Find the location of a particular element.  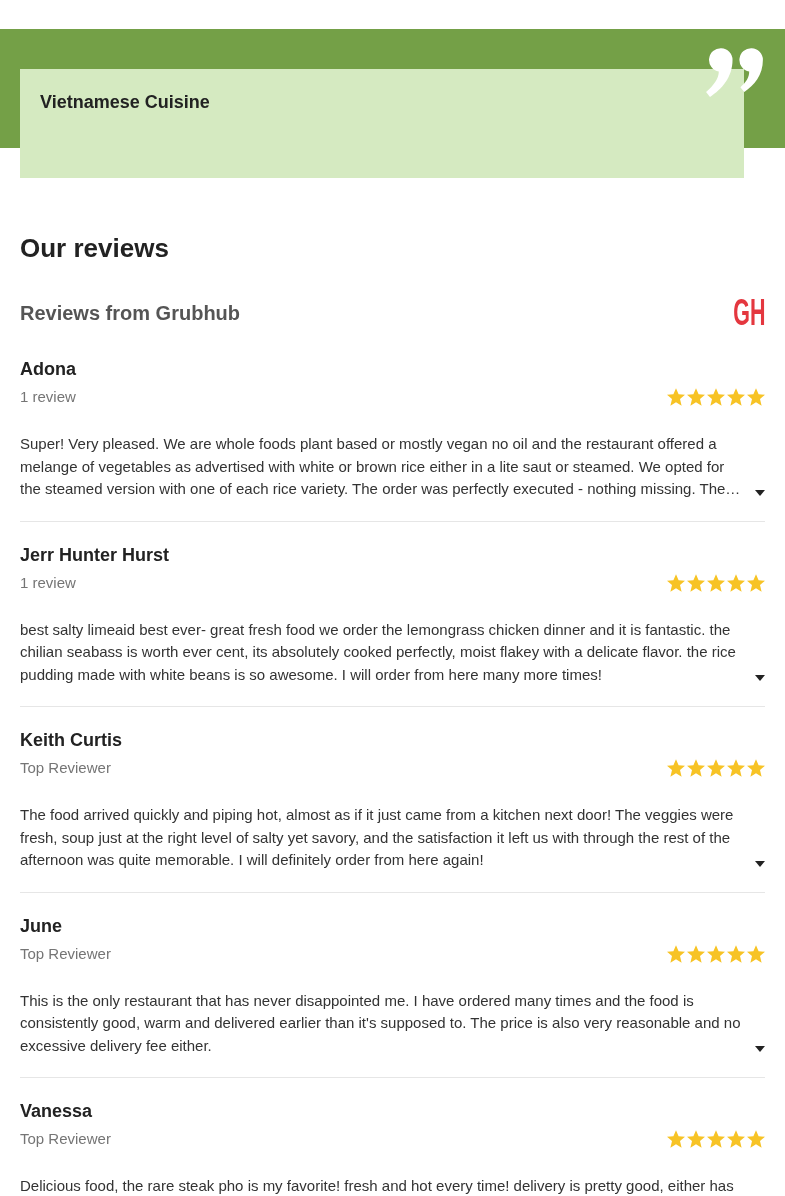

reviewer-name: Adona is located at coordinates (48, 369).